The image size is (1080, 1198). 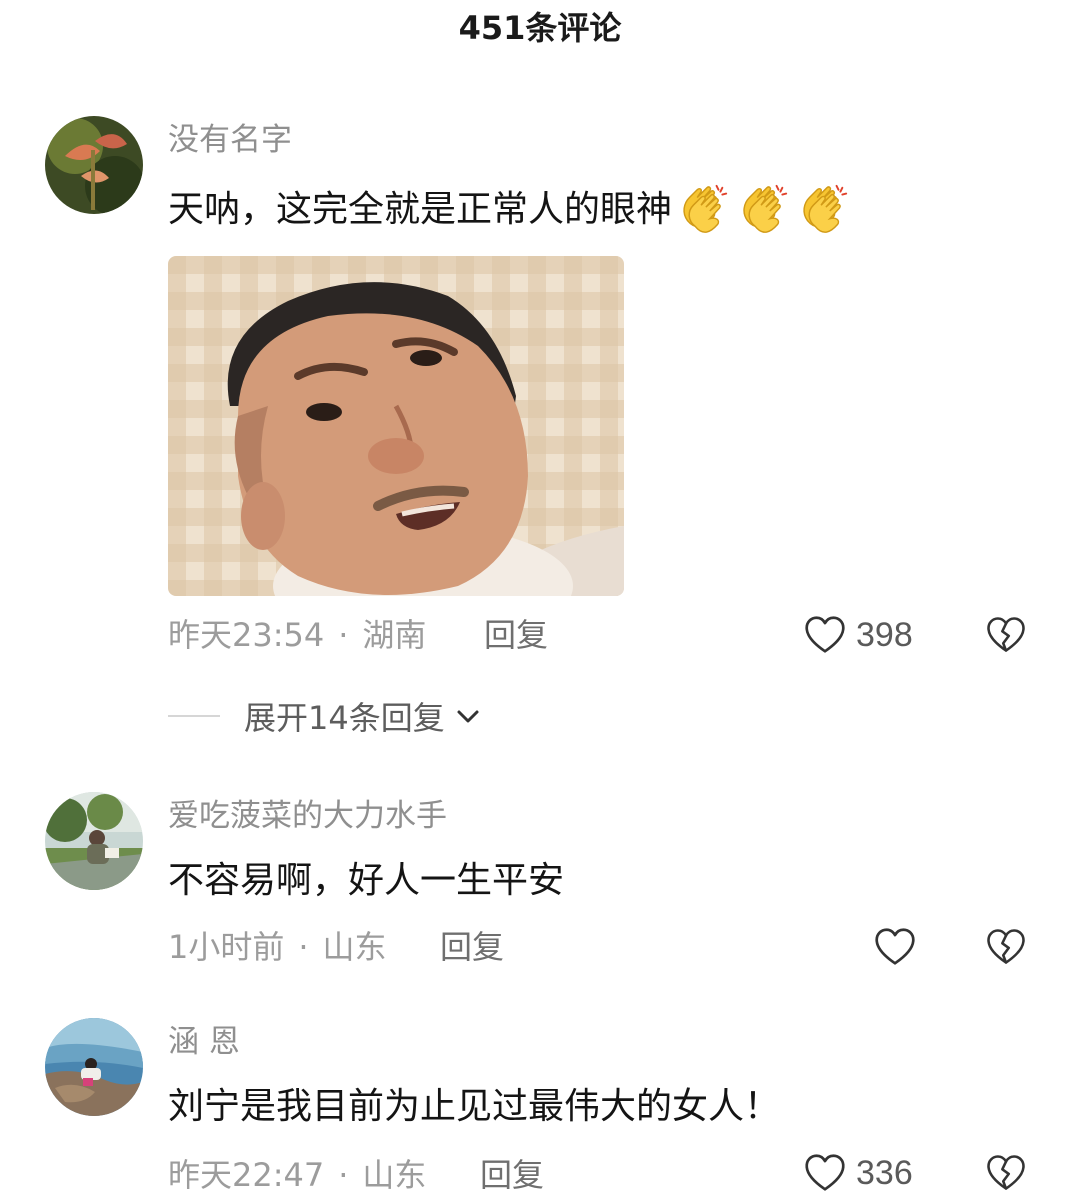 What do you see at coordinates (230, 140) in the screenshot?
I see `username: 没有名字` at bounding box center [230, 140].